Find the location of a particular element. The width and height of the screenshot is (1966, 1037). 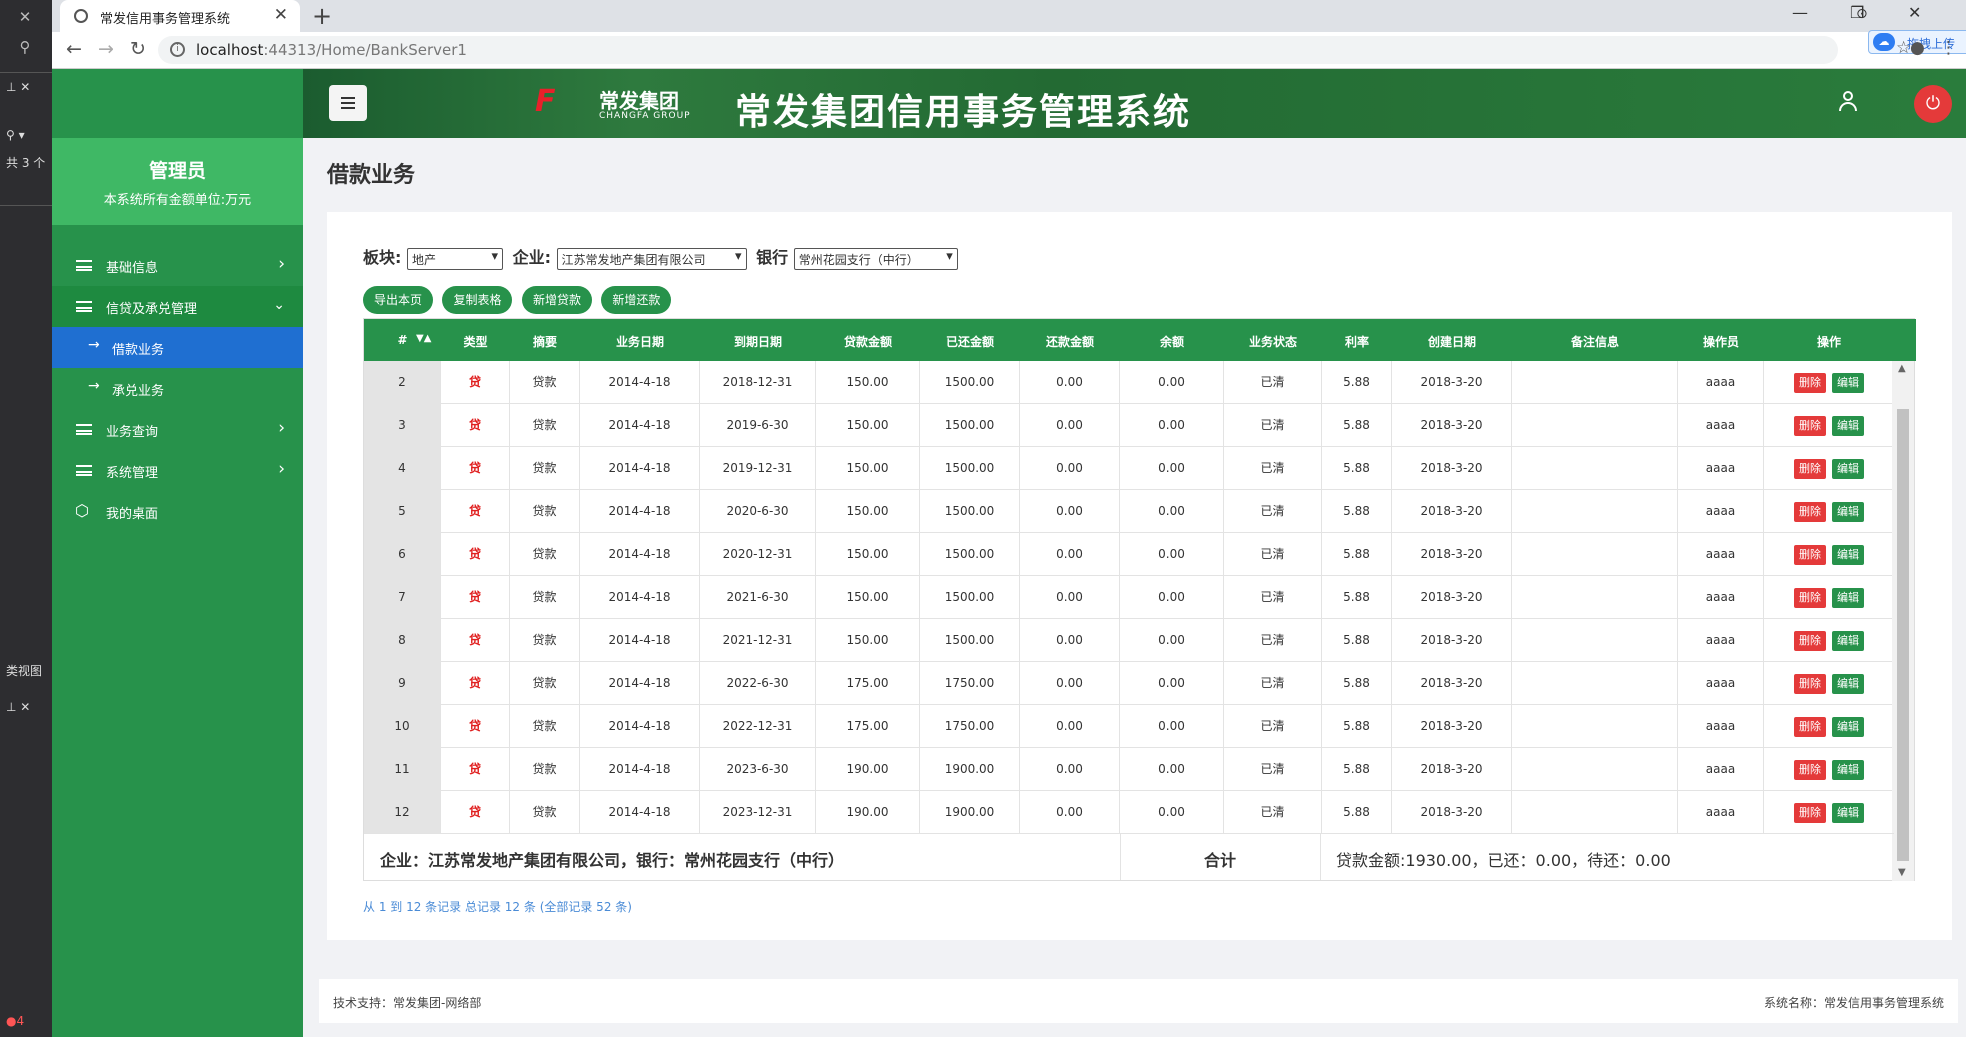

list-icon is located at coordinates (84, 265).